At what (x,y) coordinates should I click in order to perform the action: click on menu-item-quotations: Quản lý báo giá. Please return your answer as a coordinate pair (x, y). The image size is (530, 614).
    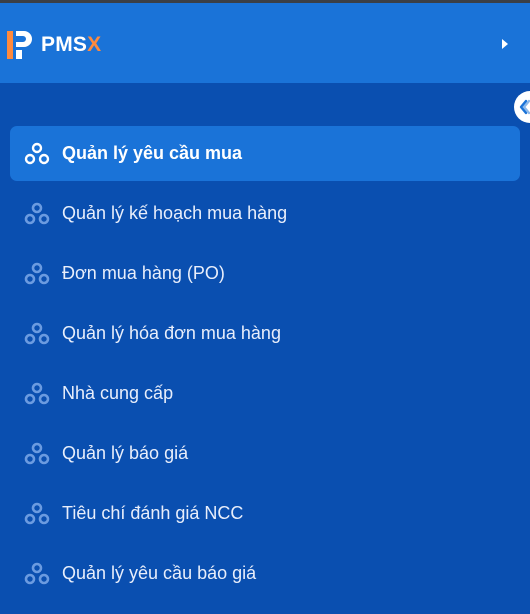
    Looking at the image, I should click on (265, 453).